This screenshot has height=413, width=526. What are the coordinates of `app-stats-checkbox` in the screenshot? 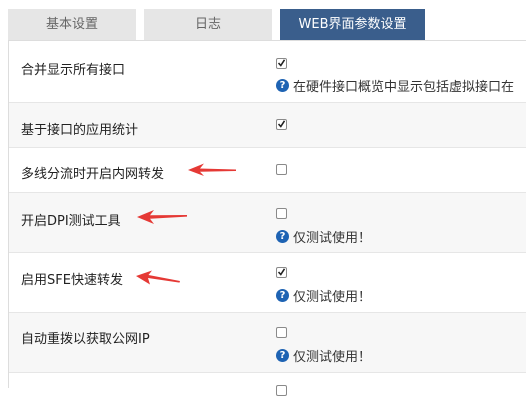 It's located at (281, 124).